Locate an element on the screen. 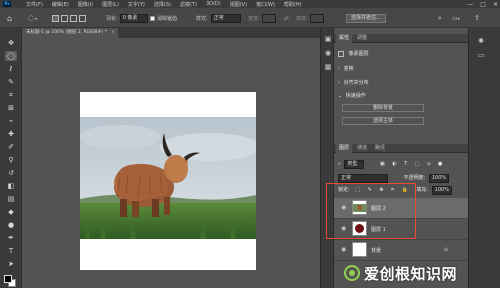  fill-input: 100% is located at coordinates (441, 190).